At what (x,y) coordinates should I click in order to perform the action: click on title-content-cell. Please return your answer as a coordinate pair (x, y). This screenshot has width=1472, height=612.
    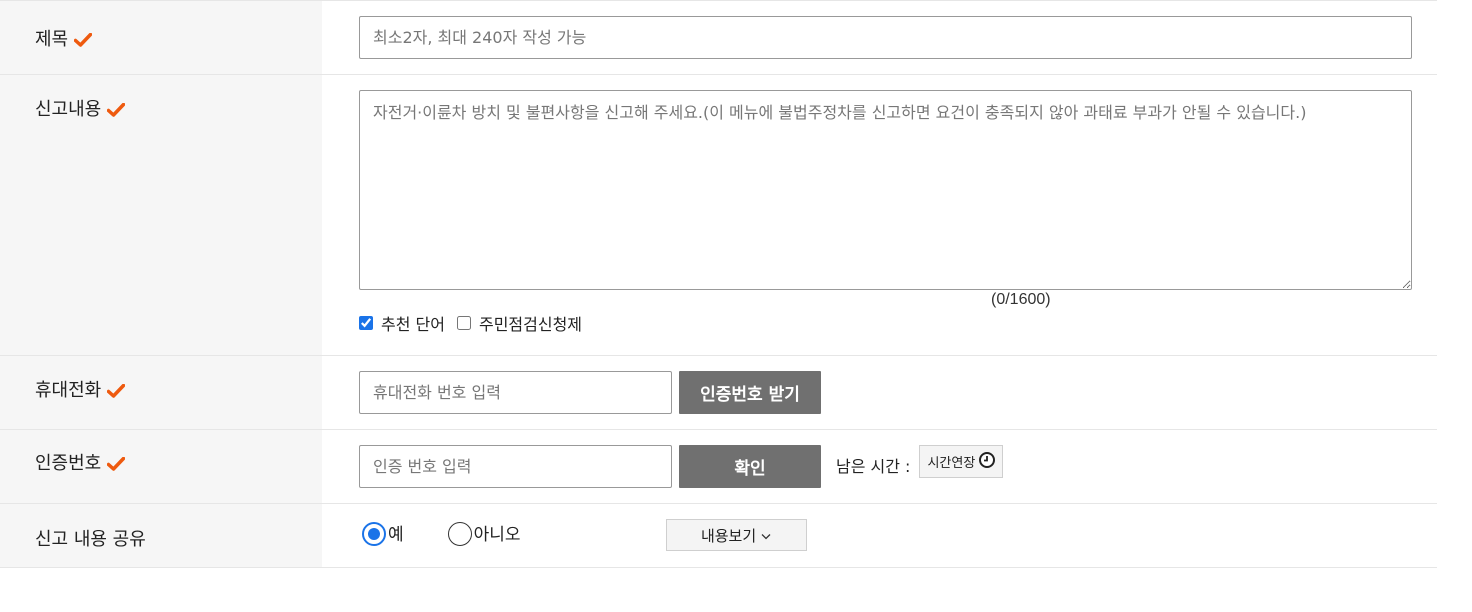
    Looking at the image, I should click on (879, 37).